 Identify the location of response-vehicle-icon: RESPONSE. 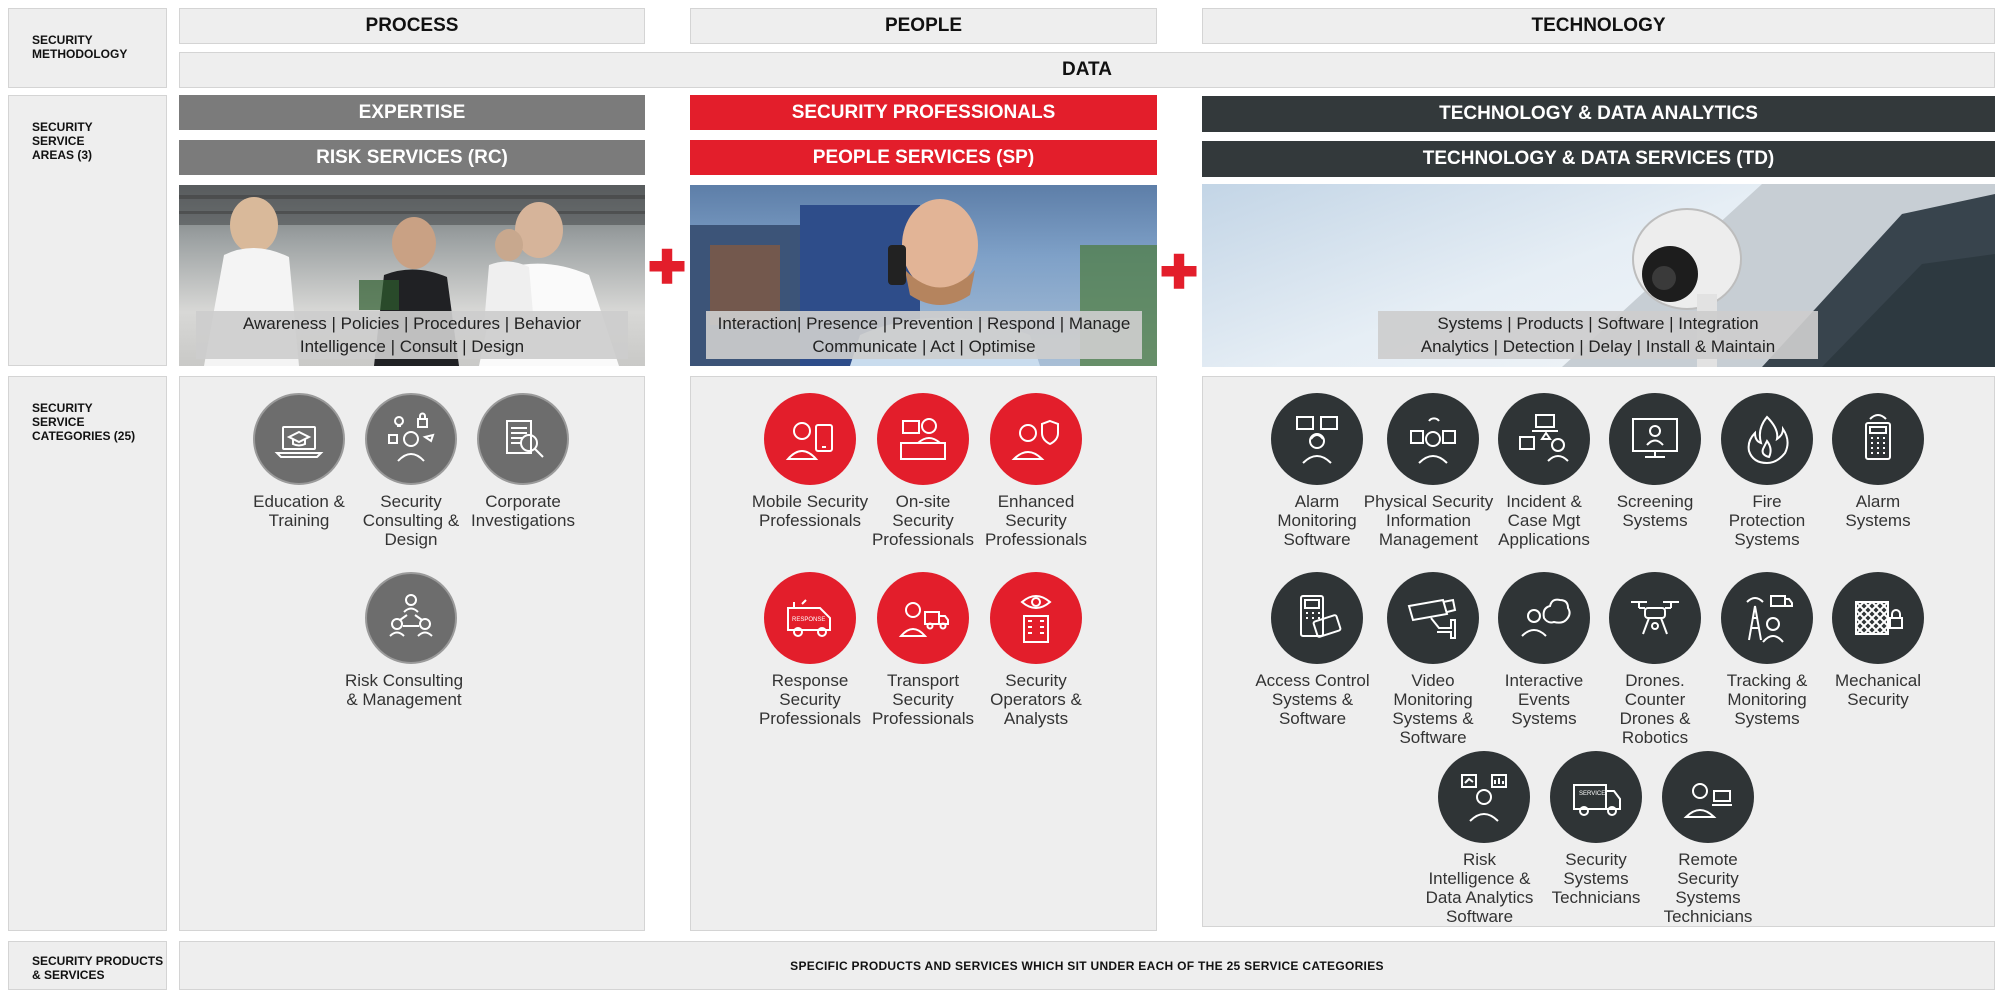
(810, 618).